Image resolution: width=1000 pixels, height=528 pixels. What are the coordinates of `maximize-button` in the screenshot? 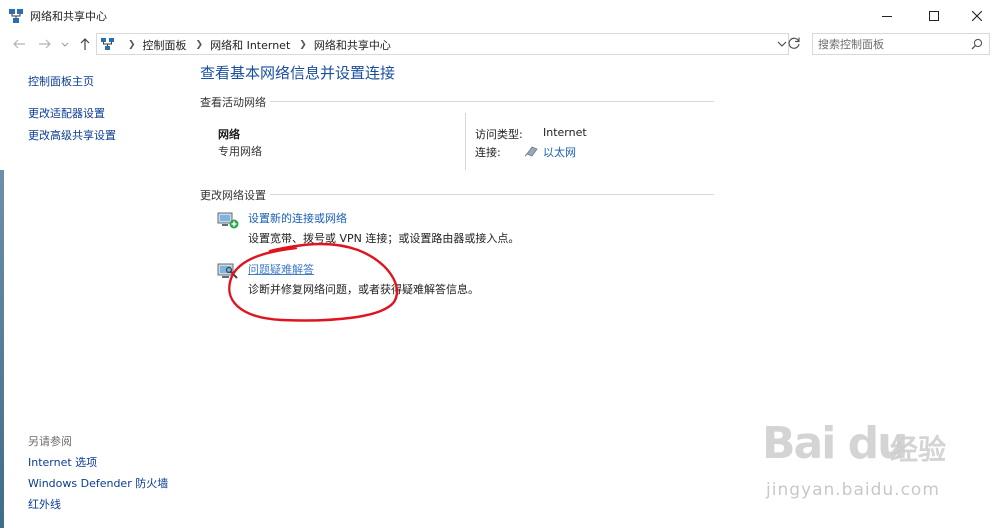 It's located at (934, 15).